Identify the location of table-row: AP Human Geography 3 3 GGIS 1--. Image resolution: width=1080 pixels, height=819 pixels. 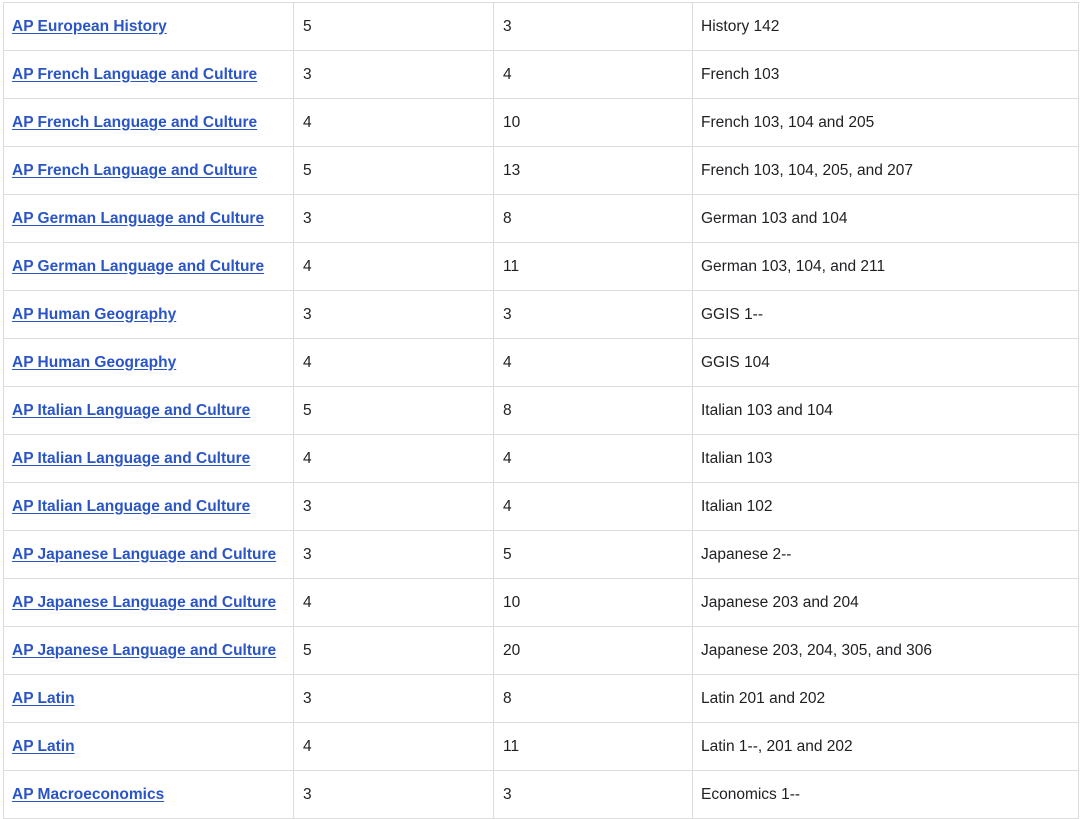
(541, 314).